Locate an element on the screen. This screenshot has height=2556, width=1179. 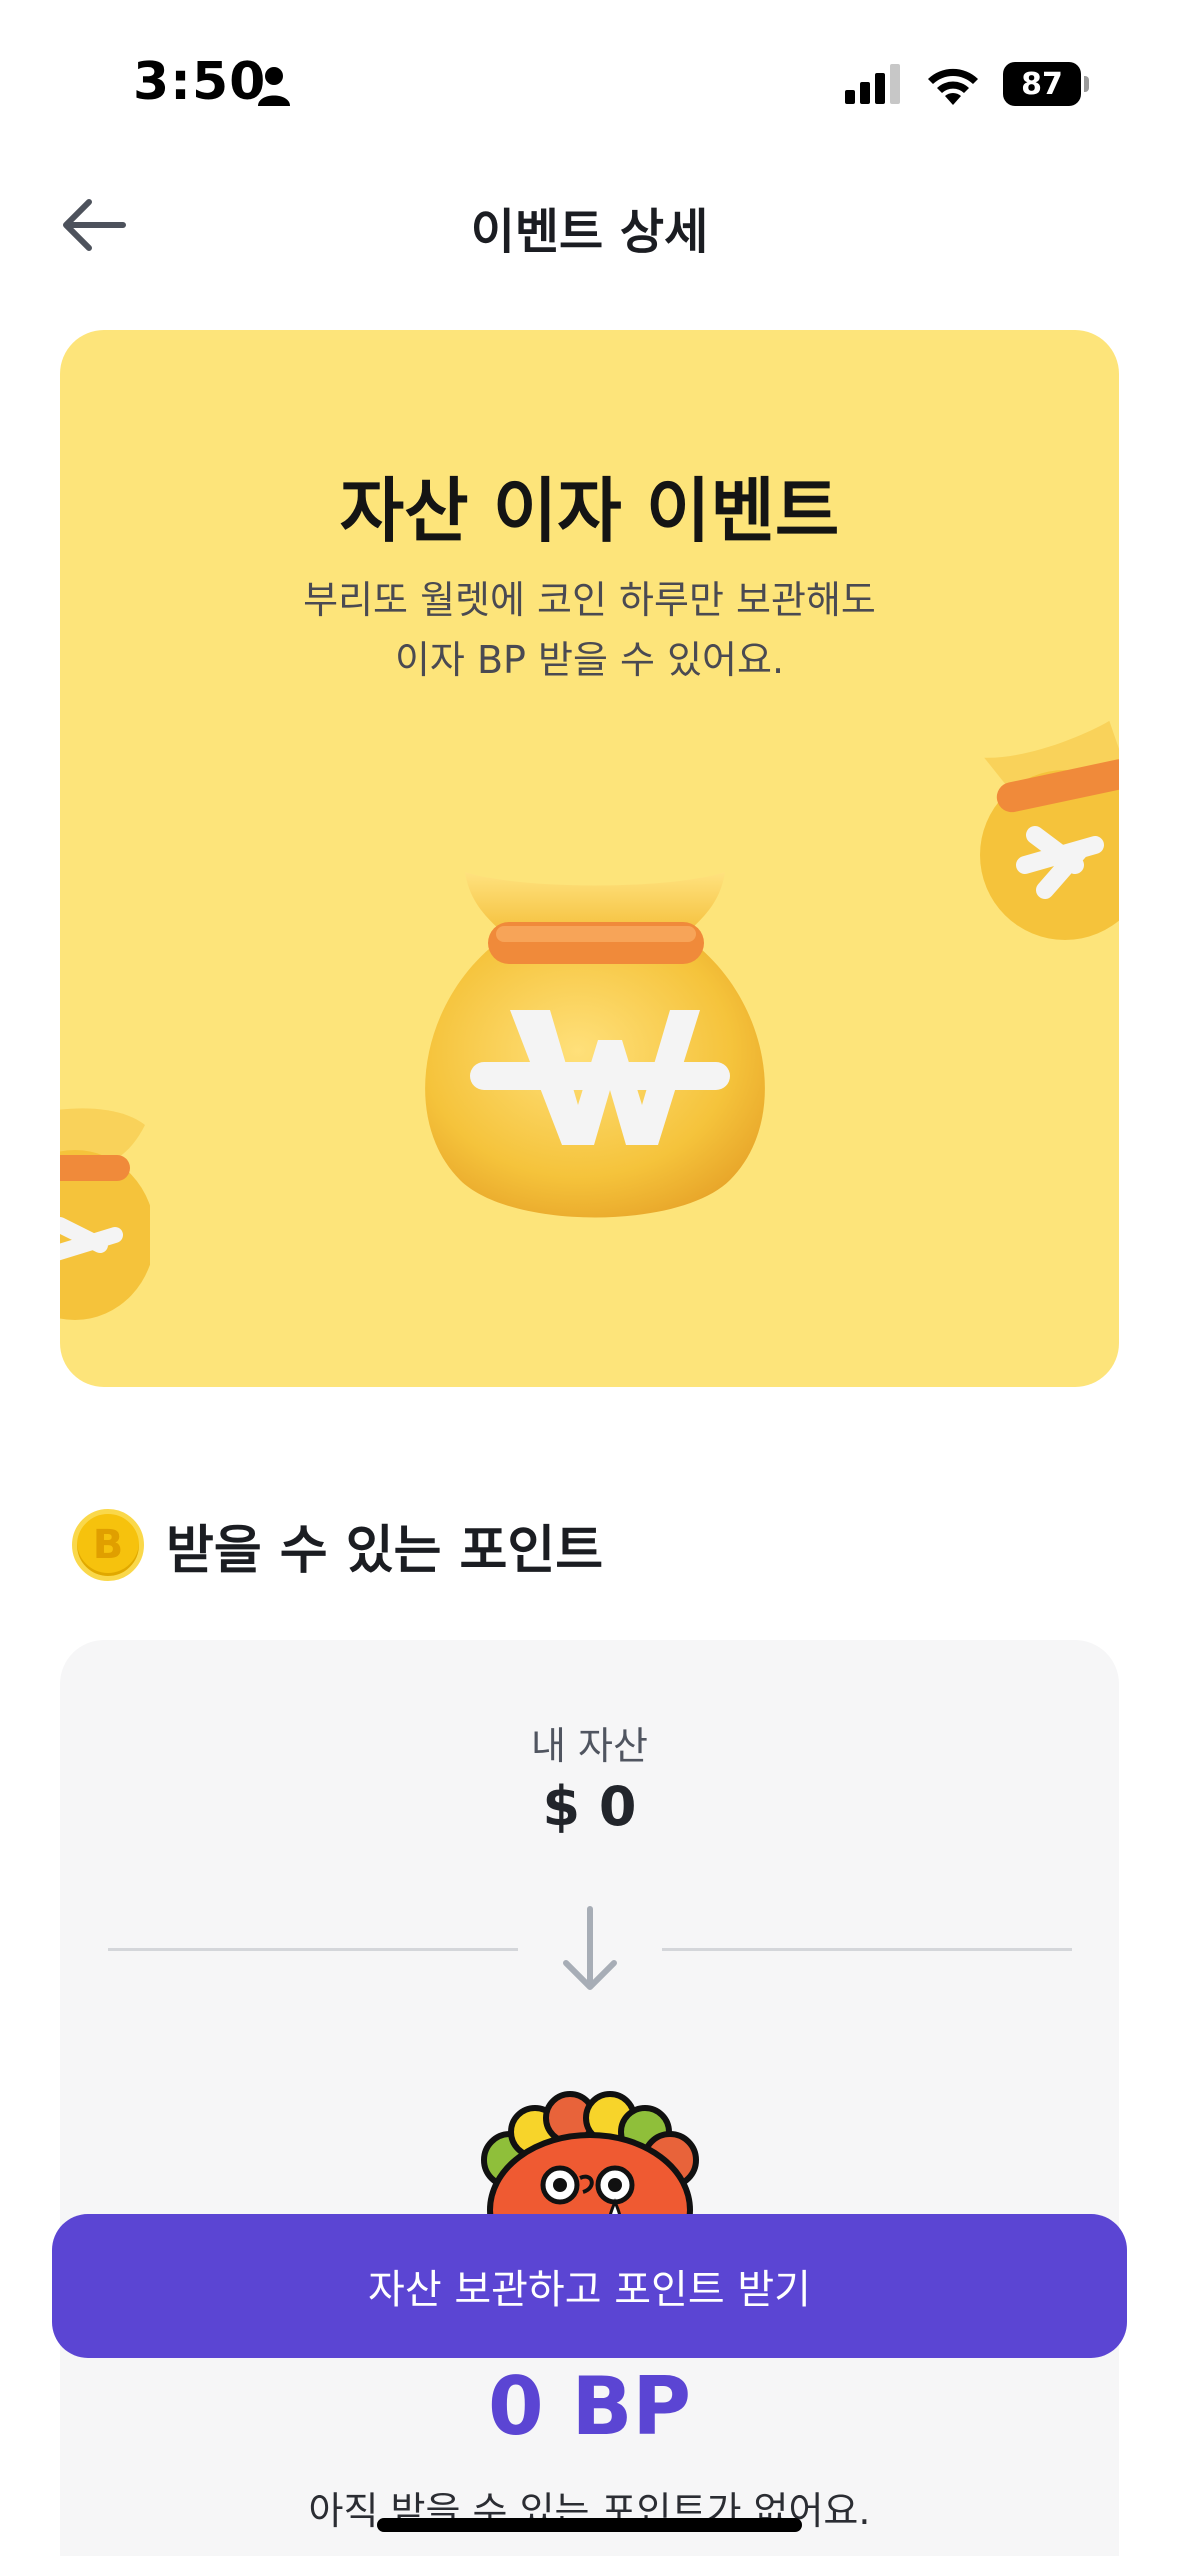
bp-coin-letter: B is located at coordinates (108, 1545).